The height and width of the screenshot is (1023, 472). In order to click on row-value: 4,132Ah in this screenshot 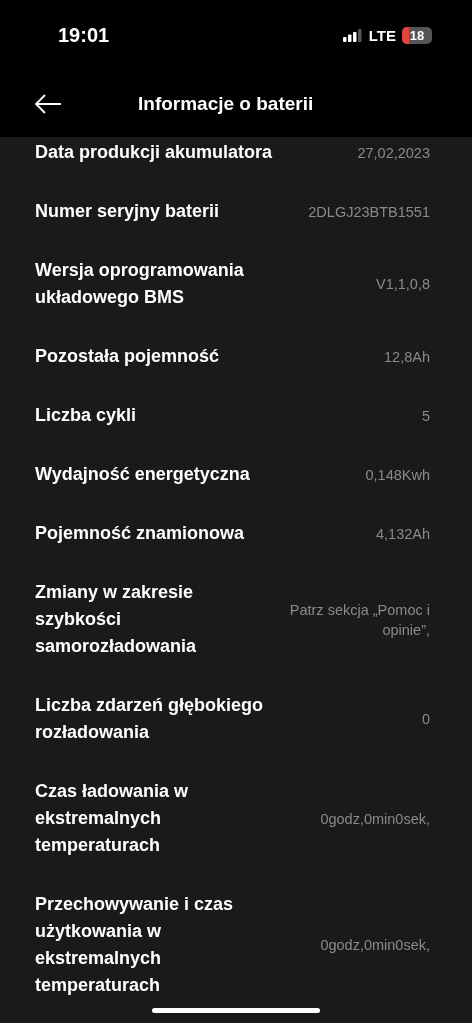, I will do `click(402, 534)`.